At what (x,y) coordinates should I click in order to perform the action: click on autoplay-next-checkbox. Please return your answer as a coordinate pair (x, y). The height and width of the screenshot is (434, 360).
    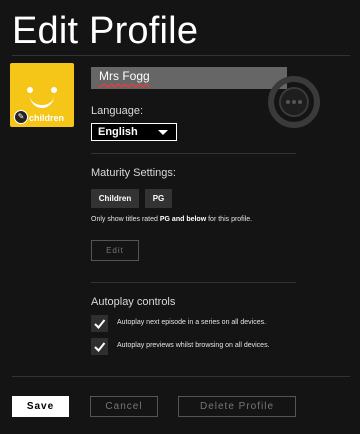
    Looking at the image, I should click on (99, 323).